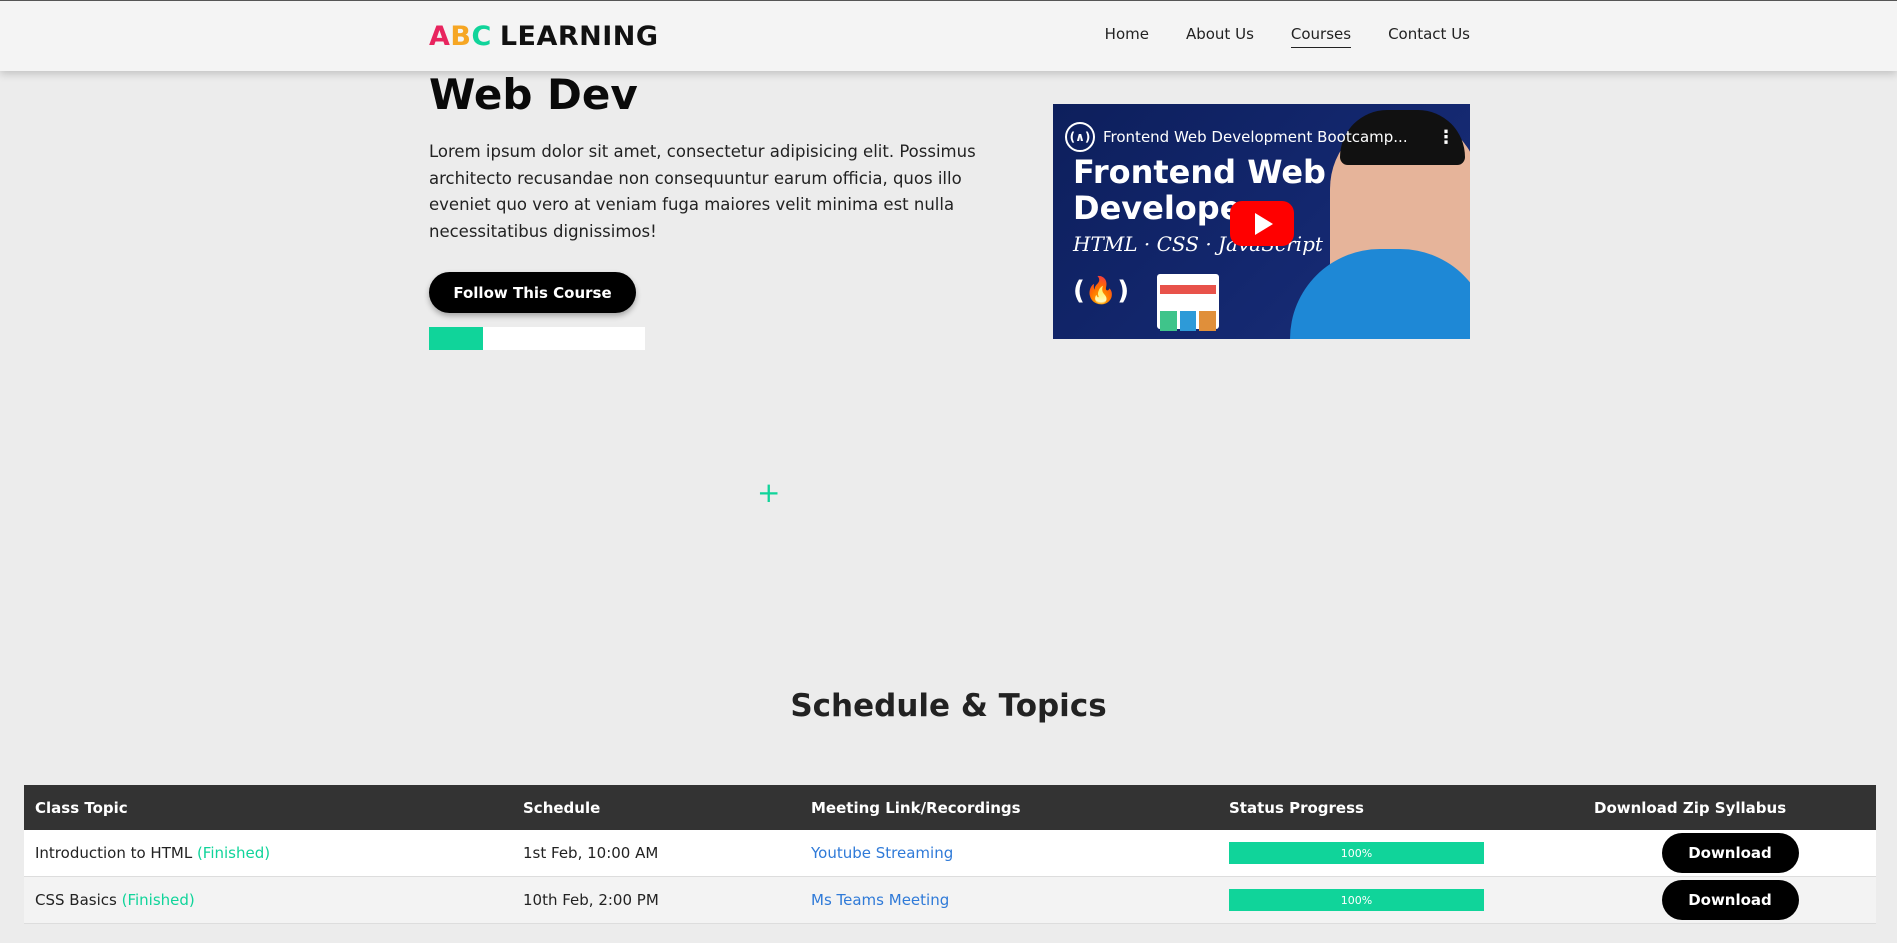  What do you see at coordinates (1127, 36) in the screenshot?
I see `nav-home: Home` at bounding box center [1127, 36].